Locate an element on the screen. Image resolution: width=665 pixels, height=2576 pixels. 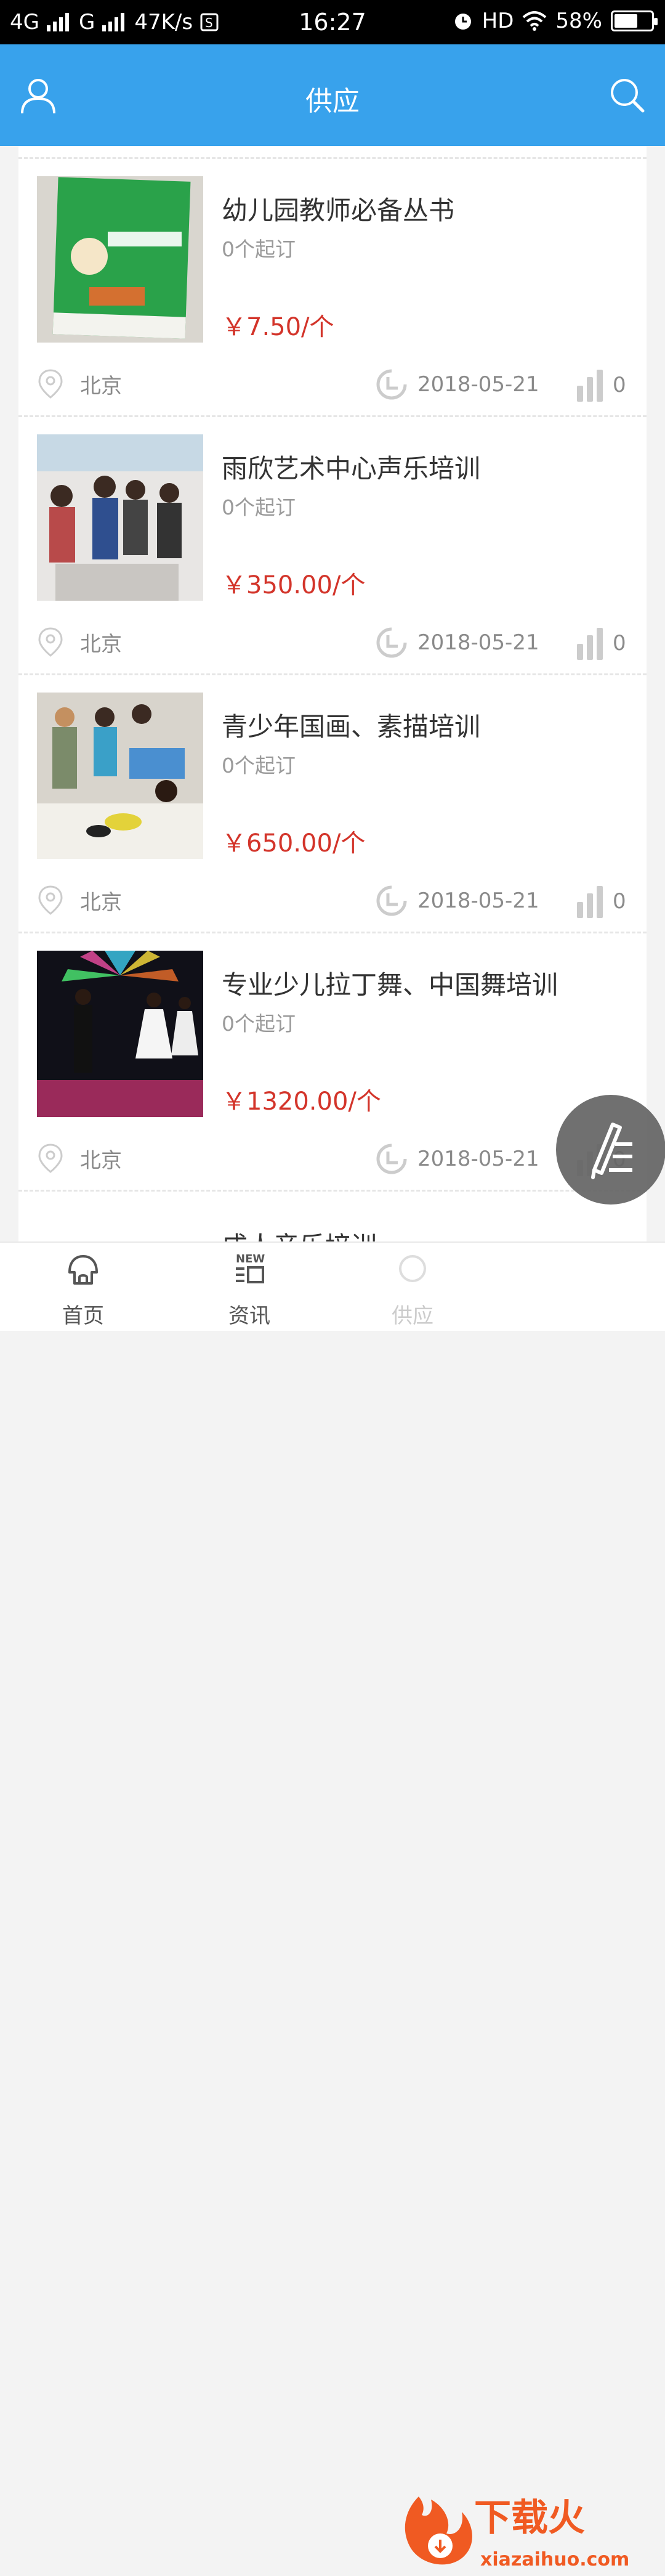
supply-icon is located at coordinates (412, 1268).